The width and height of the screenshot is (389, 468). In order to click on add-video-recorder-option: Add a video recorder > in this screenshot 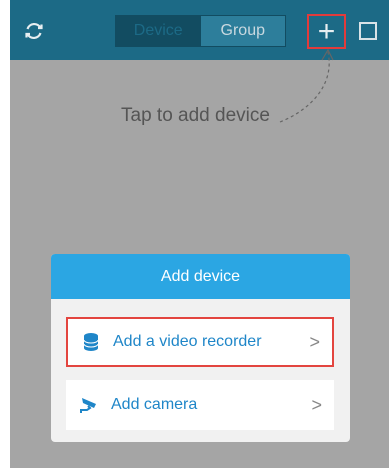, I will do `click(200, 342)`.